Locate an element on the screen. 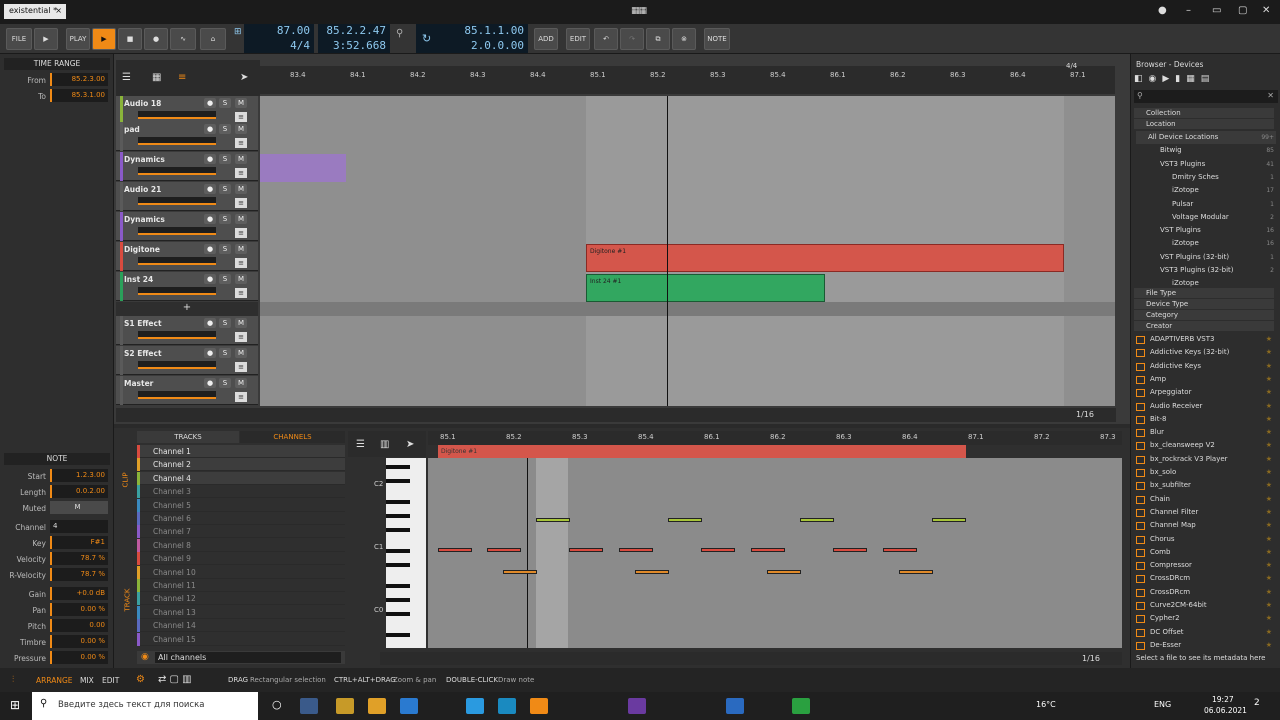 The image size is (1280, 720). weather-temp: 16°C is located at coordinates (1046, 704).